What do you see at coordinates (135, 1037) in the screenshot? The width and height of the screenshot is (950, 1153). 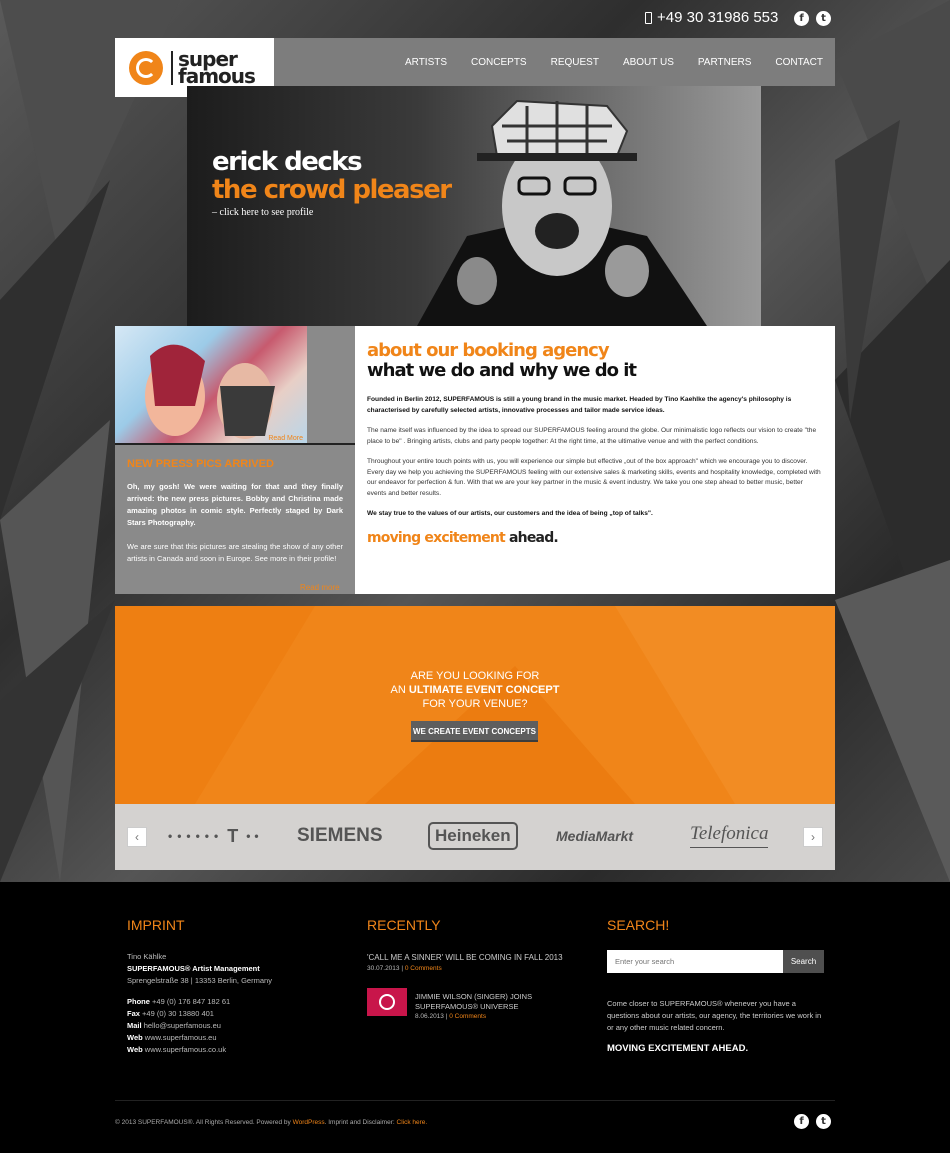 I see `web-label-1: Web` at bounding box center [135, 1037].